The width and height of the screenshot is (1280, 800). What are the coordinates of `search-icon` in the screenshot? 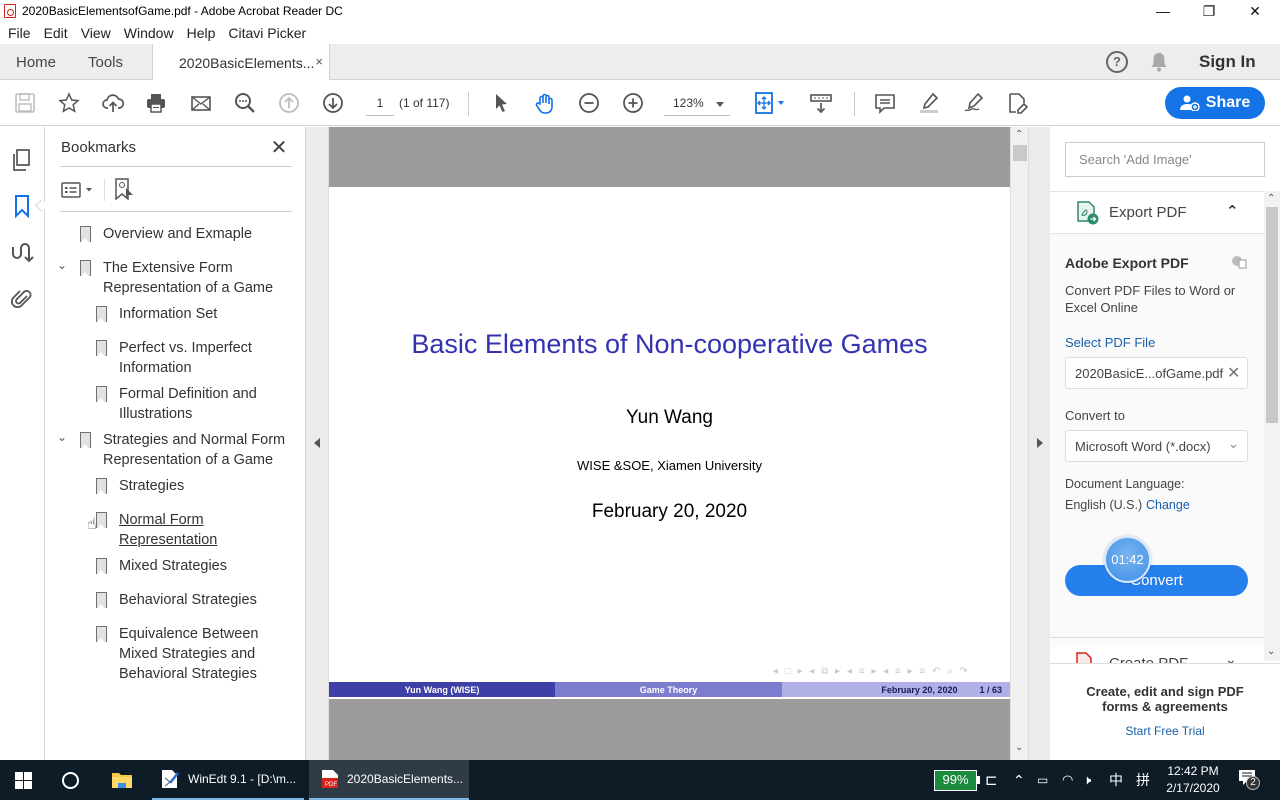 It's located at (245, 103).